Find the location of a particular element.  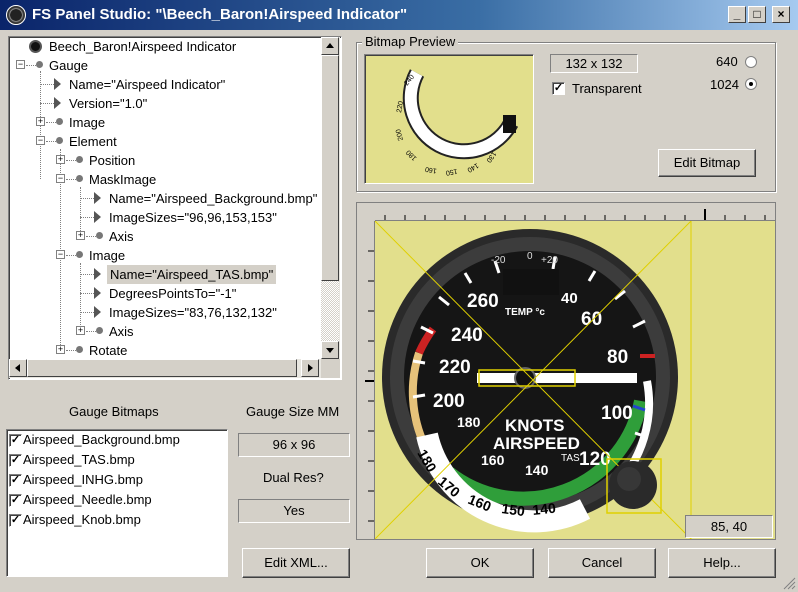

tree-item-image: Image is located at coordinates (87, 122).